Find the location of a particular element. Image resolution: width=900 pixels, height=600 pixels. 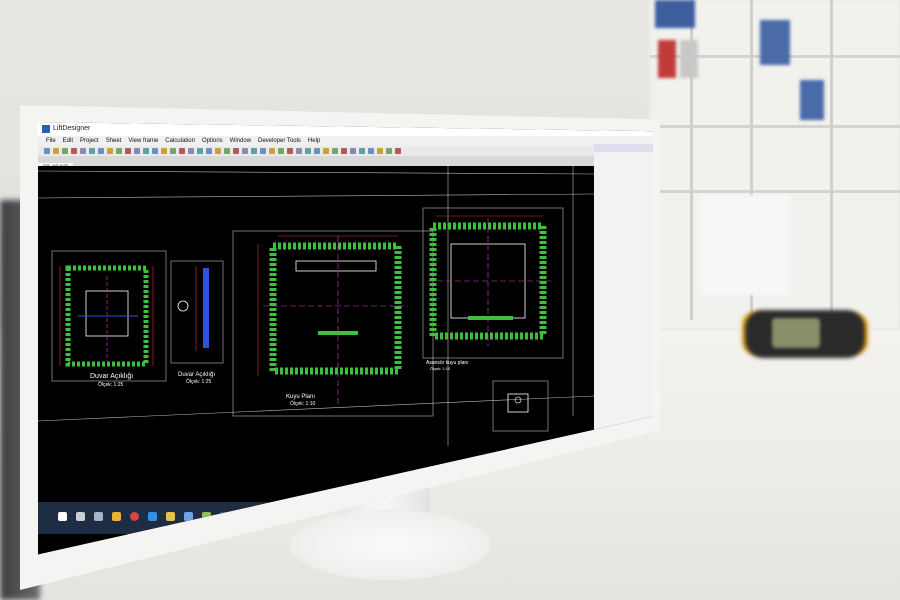

folder-icon is located at coordinates (116, 516).